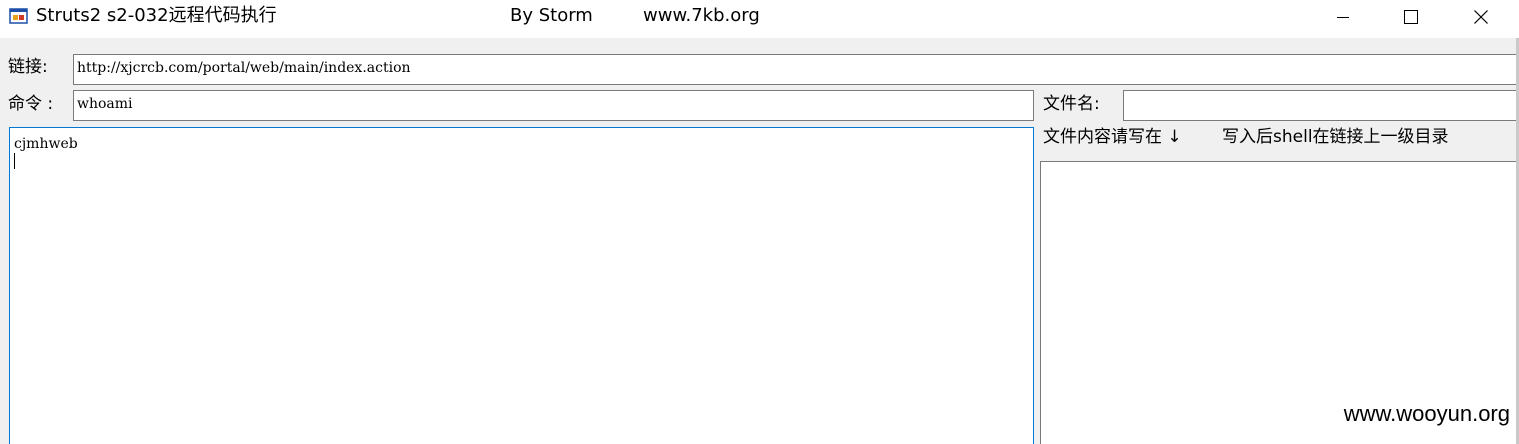 This screenshot has width=1519, height=444. I want to click on maximize-icon, so click(1411, 17).